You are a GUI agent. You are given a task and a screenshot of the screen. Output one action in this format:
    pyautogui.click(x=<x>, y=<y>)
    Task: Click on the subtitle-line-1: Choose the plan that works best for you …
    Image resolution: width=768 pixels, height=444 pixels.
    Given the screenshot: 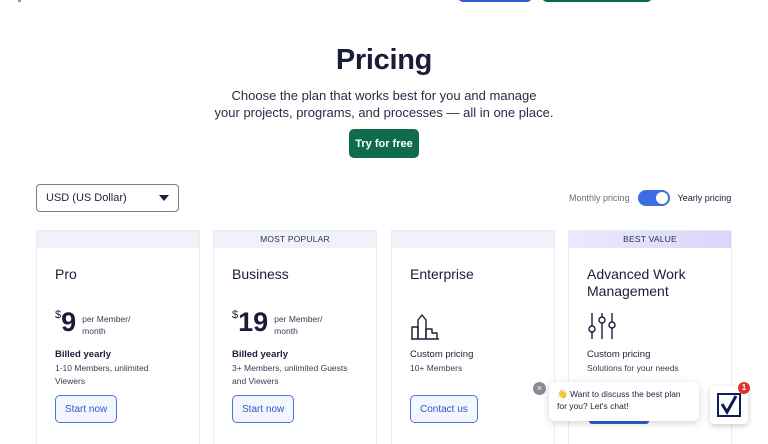 What is the action you would take?
    pyautogui.click(x=384, y=95)
    